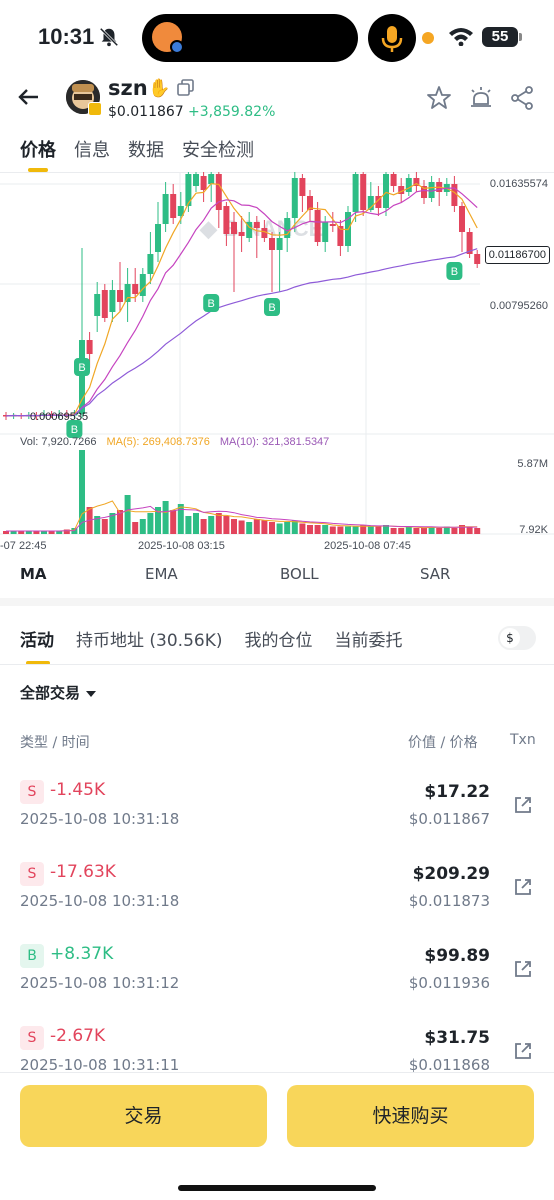 The width and height of the screenshot is (554, 1200). I want to click on chain-badge-icon, so click(95, 109).